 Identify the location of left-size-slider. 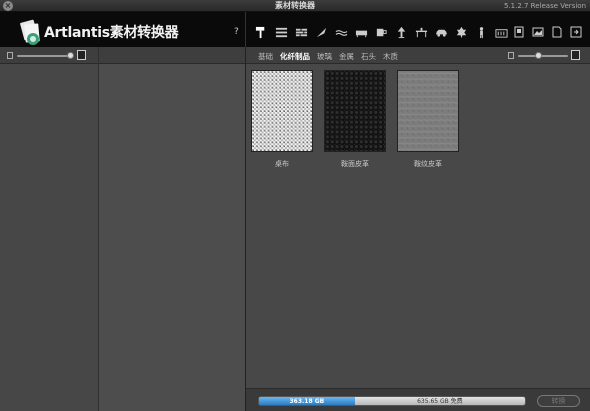
(46, 55).